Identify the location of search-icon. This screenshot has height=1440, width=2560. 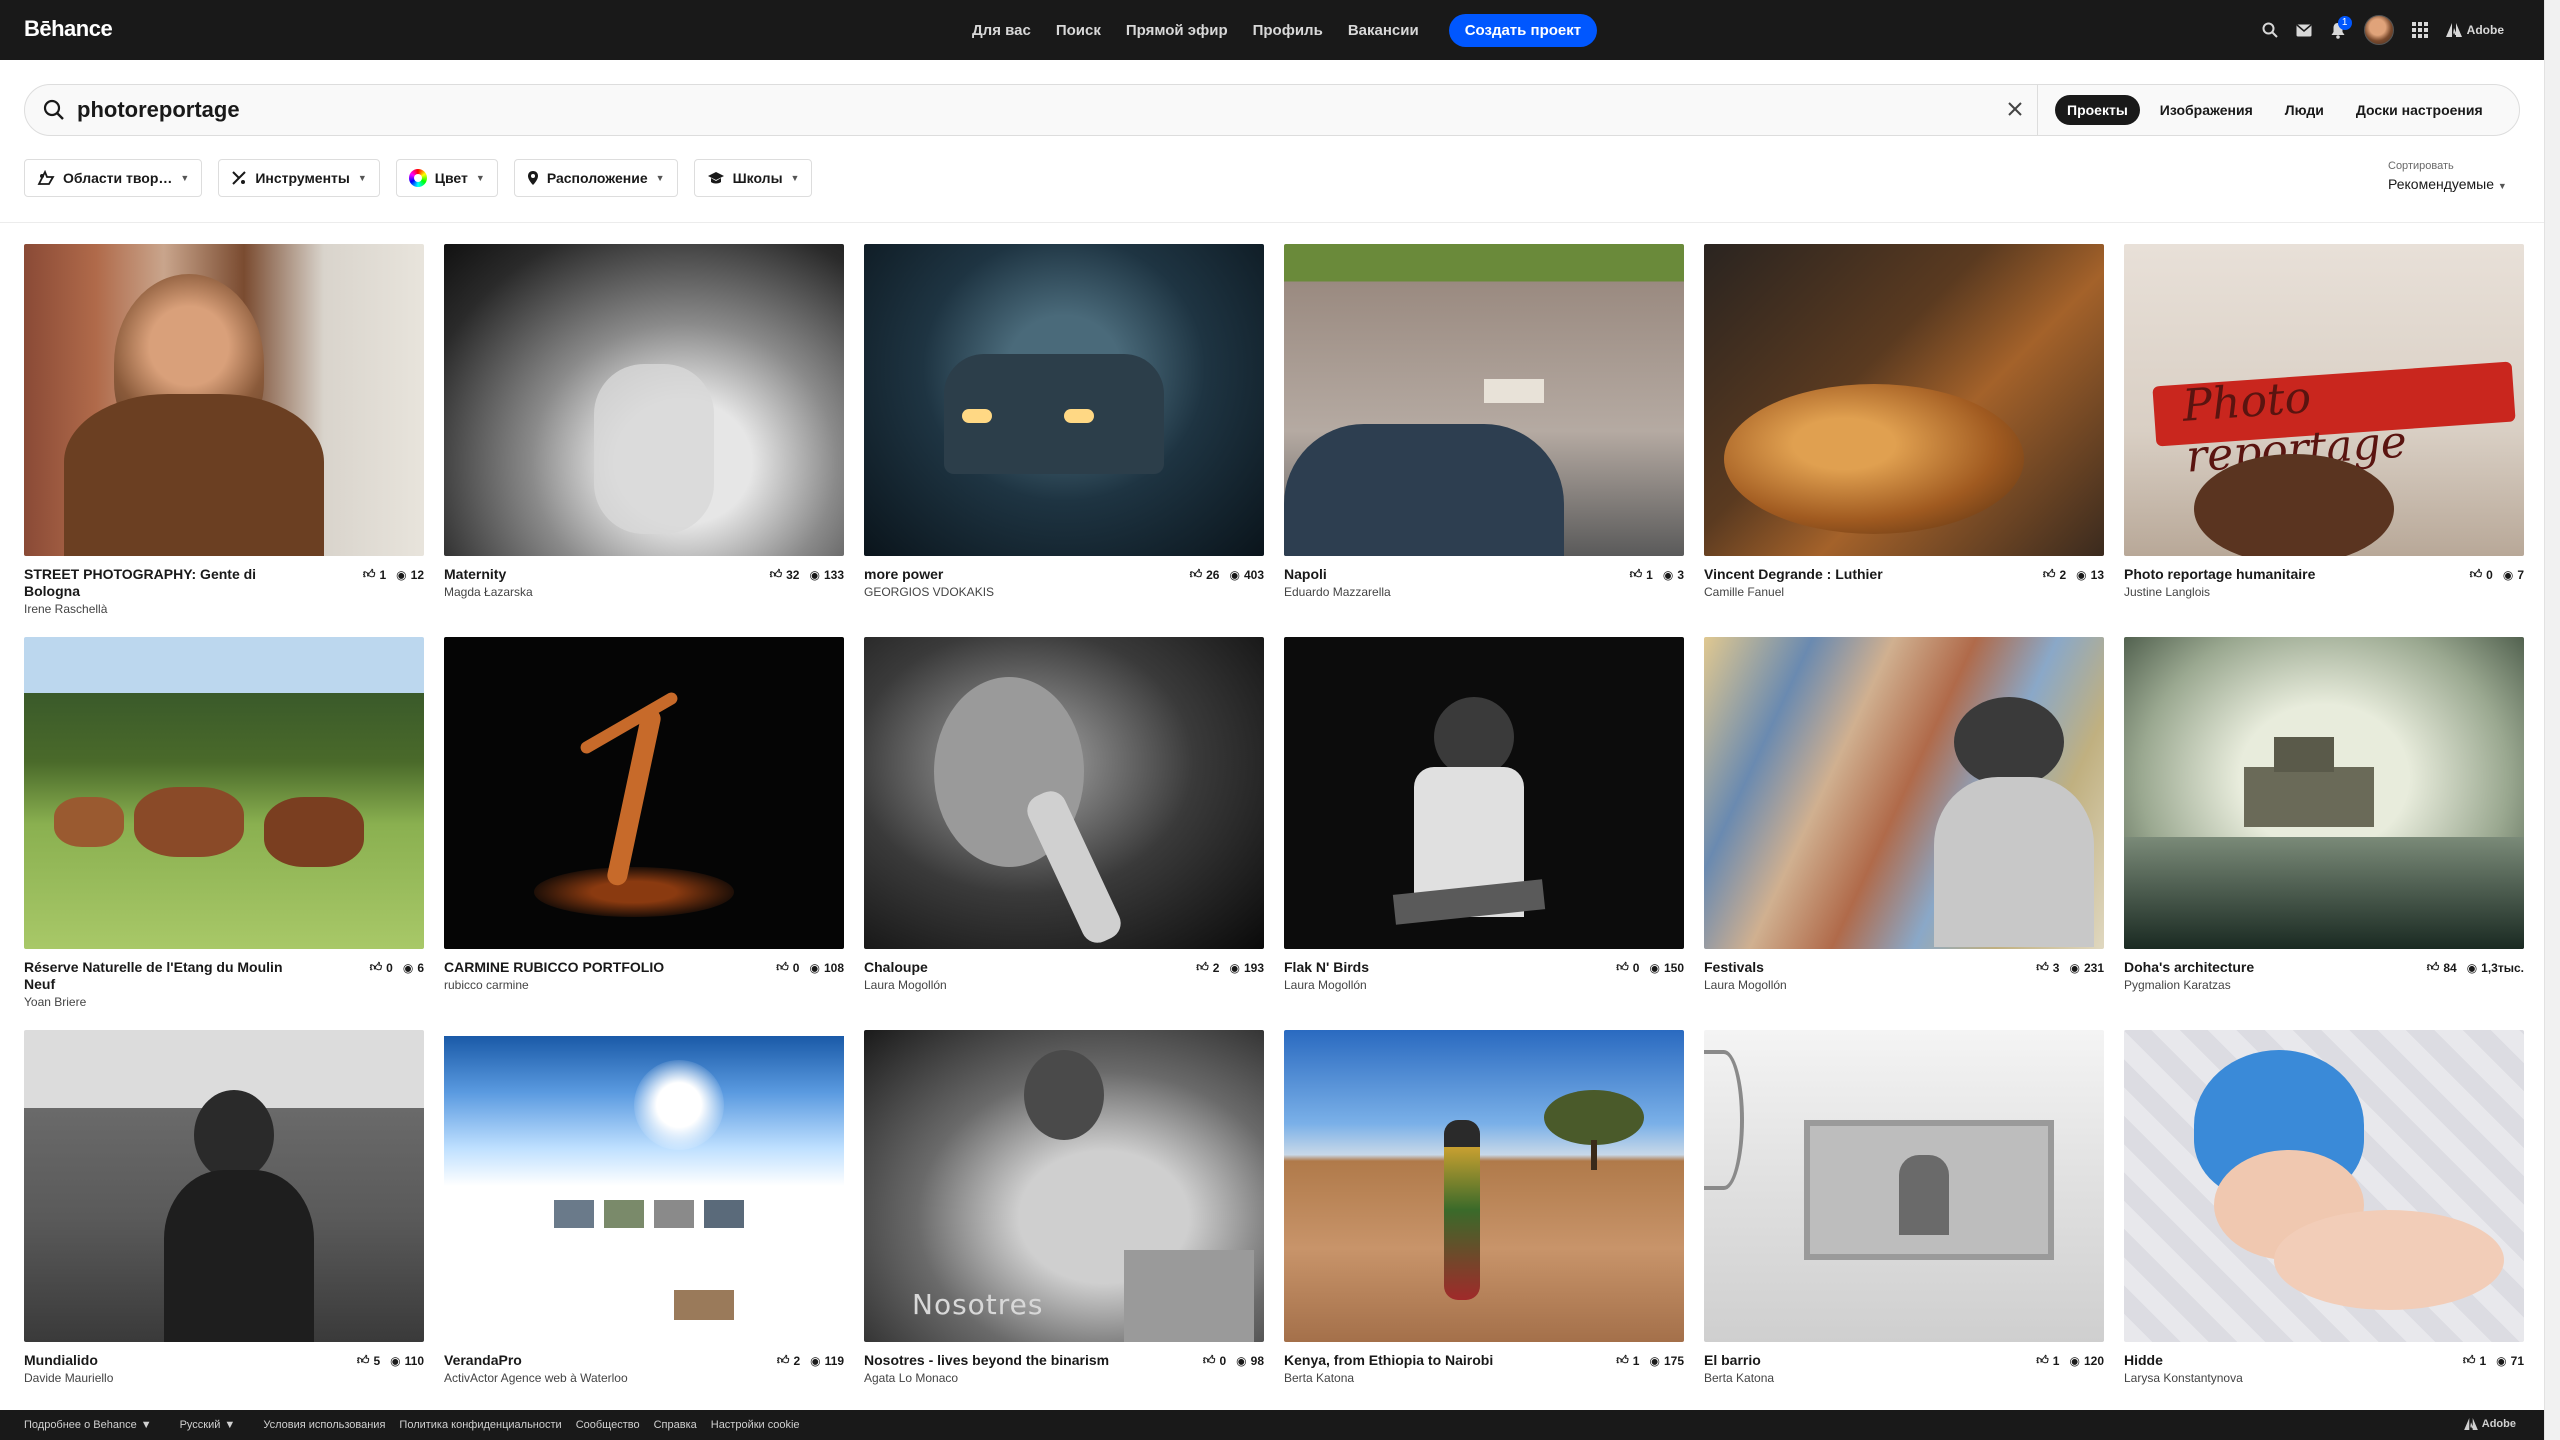
(2270, 30).